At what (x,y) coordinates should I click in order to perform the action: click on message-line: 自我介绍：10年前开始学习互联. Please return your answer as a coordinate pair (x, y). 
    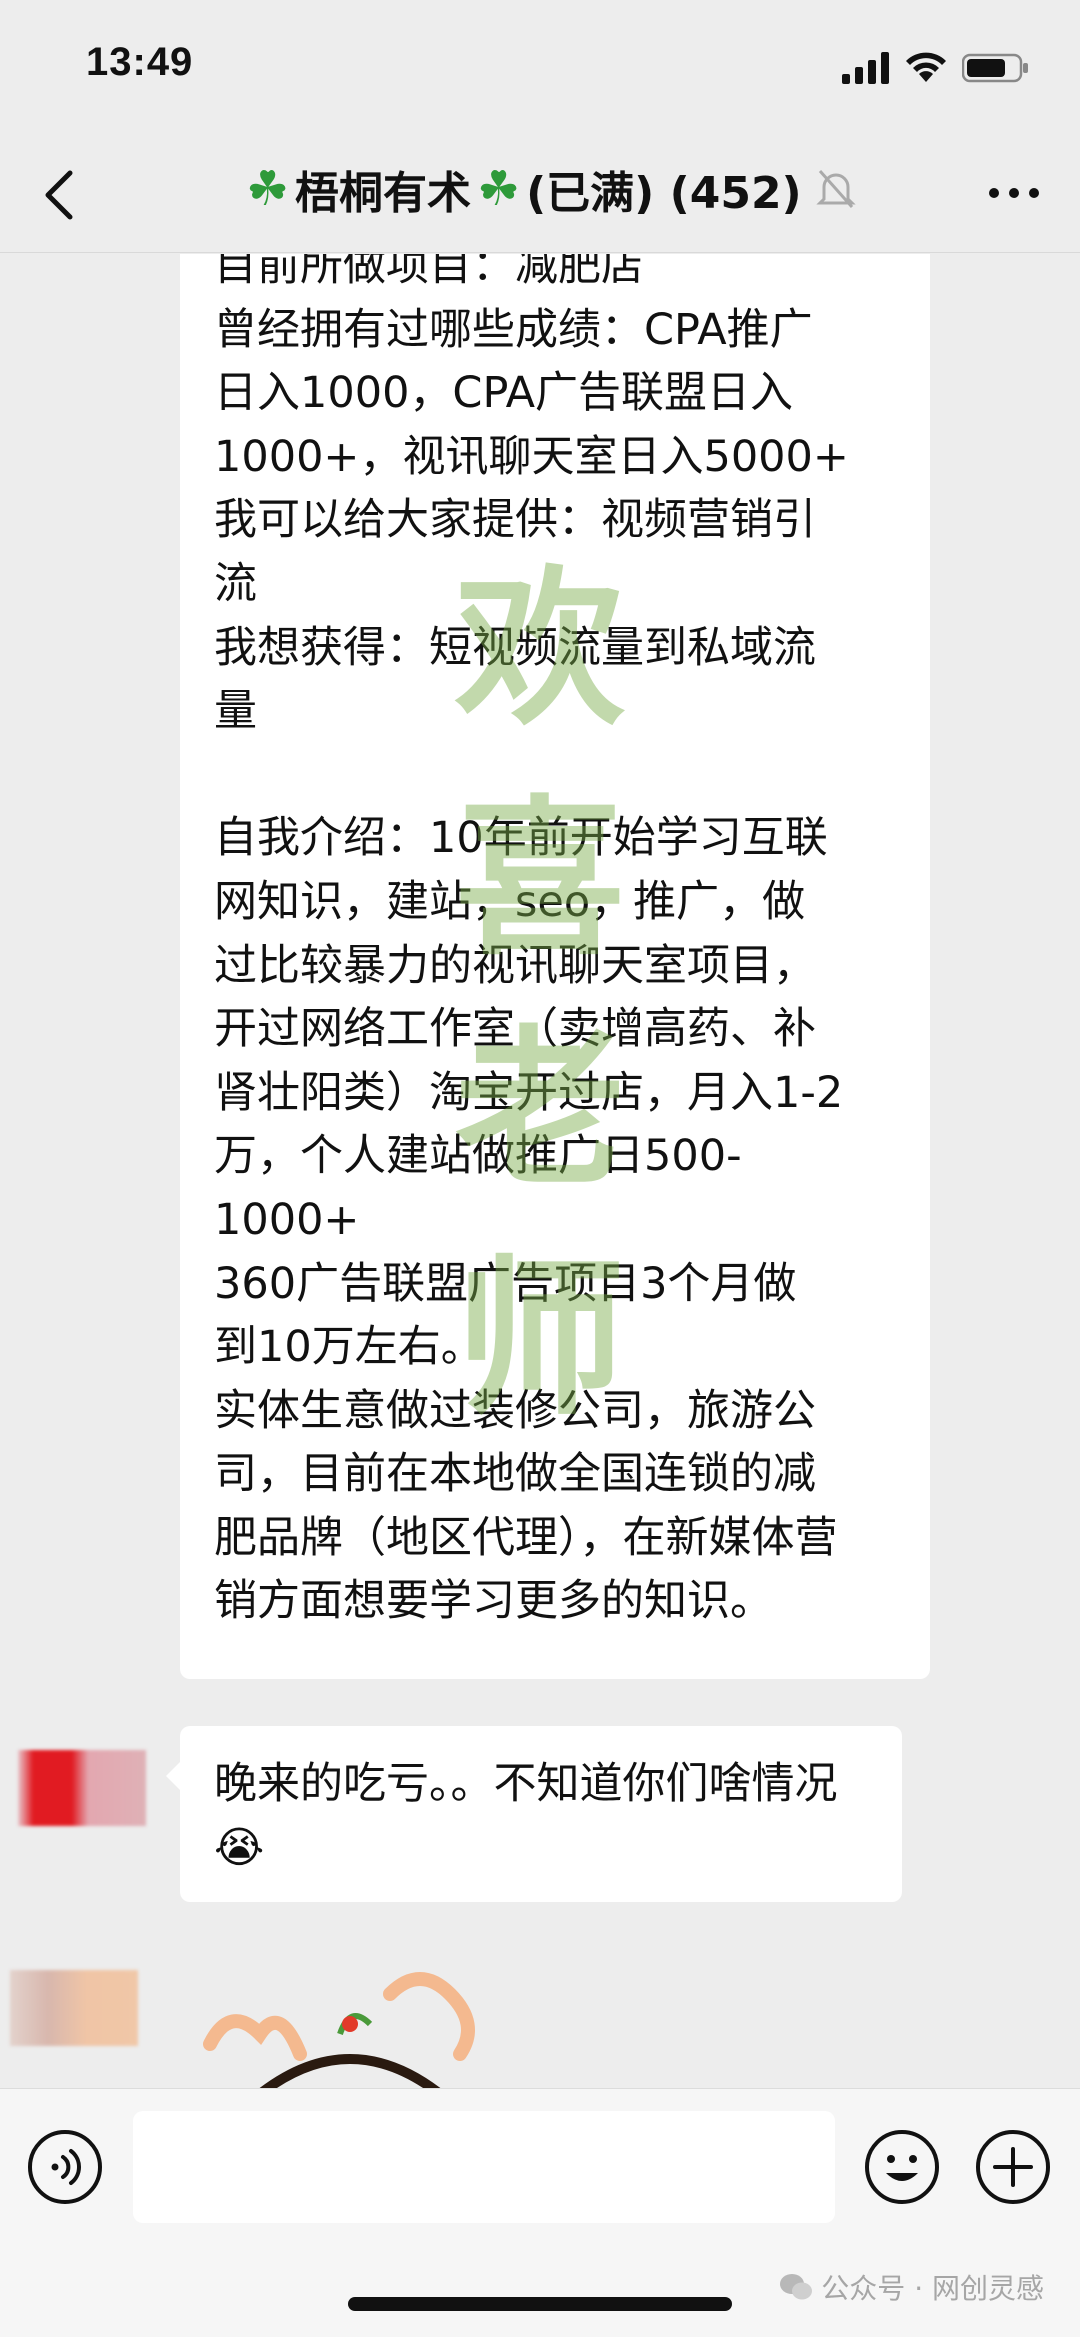
    Looking at the image, I should click on (521, 838).